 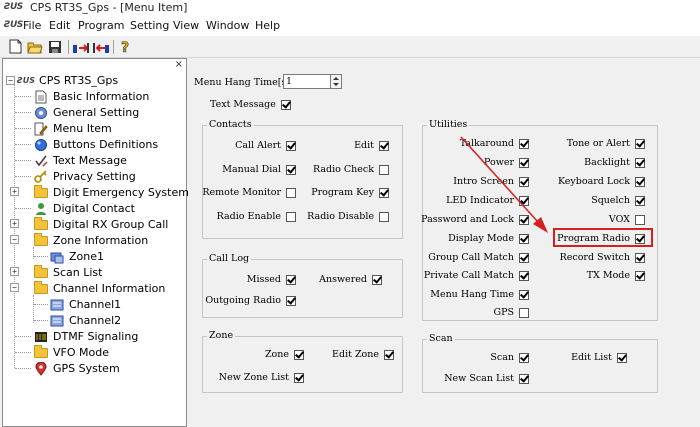 I want to click on menu-window: Window, so click(x=227, y=25).